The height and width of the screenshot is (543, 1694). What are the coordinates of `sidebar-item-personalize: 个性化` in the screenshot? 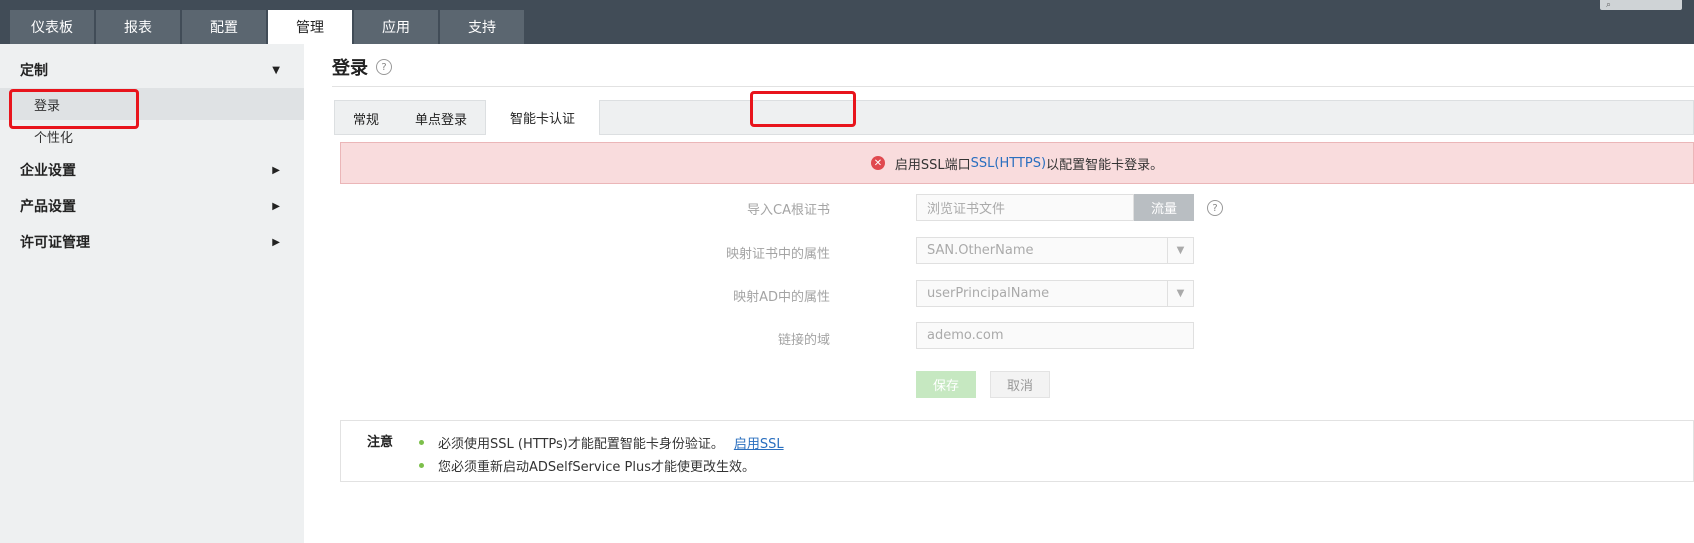 It's located at (152, 136).